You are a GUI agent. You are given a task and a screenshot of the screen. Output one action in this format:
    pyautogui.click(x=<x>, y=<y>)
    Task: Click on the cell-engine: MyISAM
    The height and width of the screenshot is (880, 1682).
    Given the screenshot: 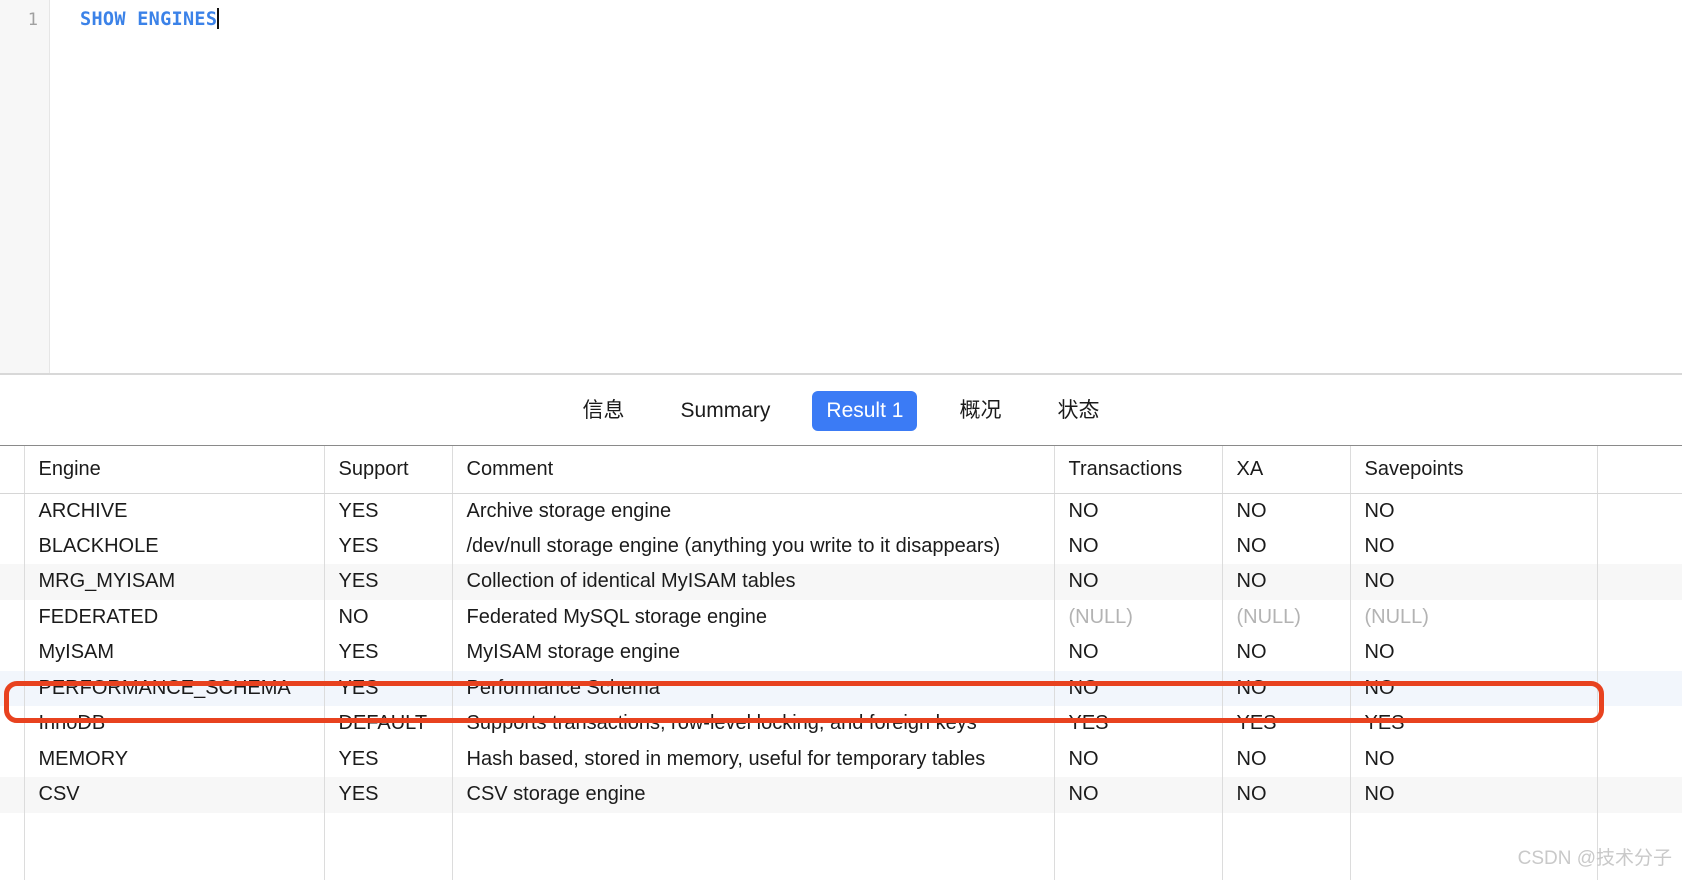 What is the action you would take?
    pyautogui.click(x=174, y=653)
    